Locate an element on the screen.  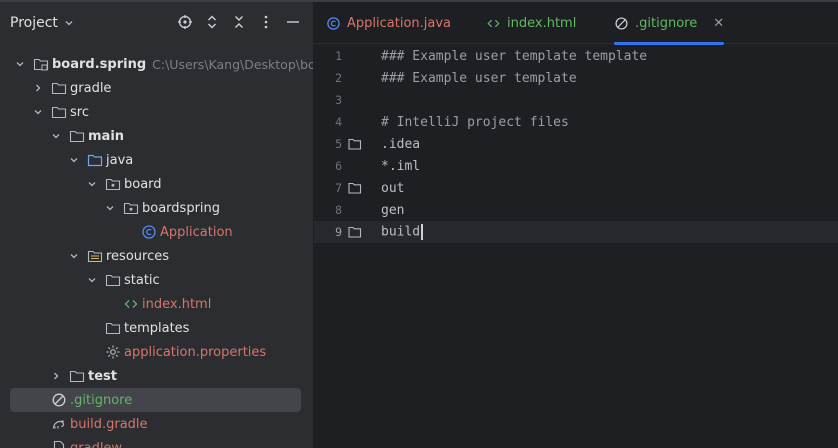
expand-all-icon is located at coordinates (212, 22).